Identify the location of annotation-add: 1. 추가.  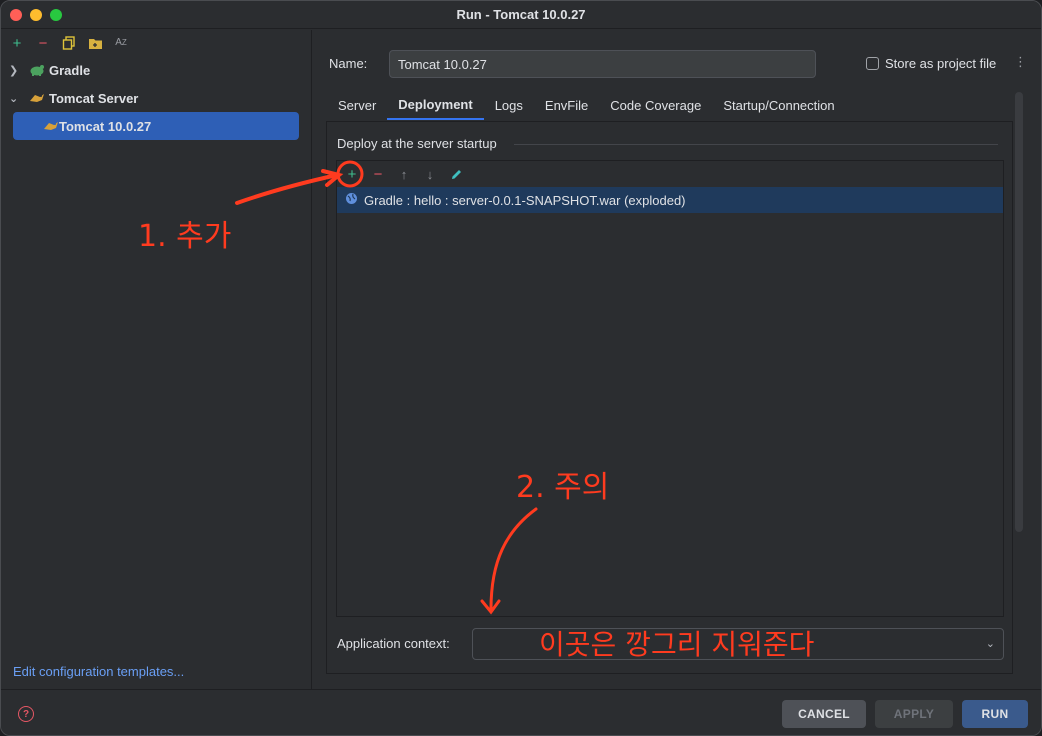
(185, 236).